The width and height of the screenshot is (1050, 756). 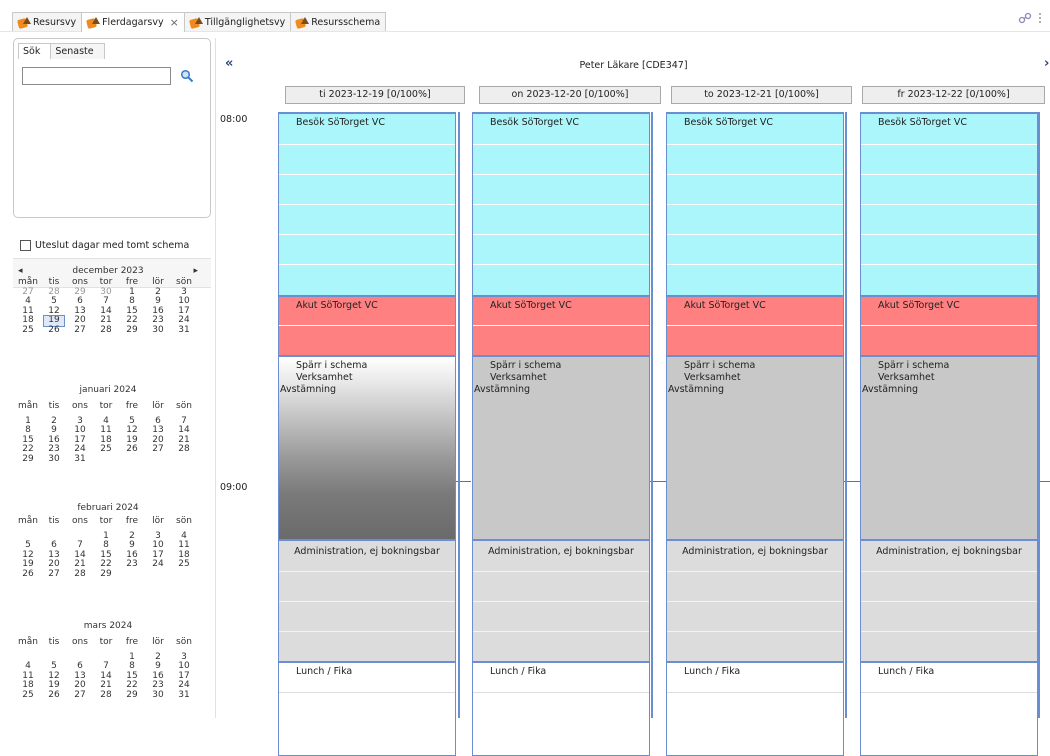 What do you see at coordinates (25, 245) in the screenshot?
I see `checkbox-box` at bounding box center [25, 245].